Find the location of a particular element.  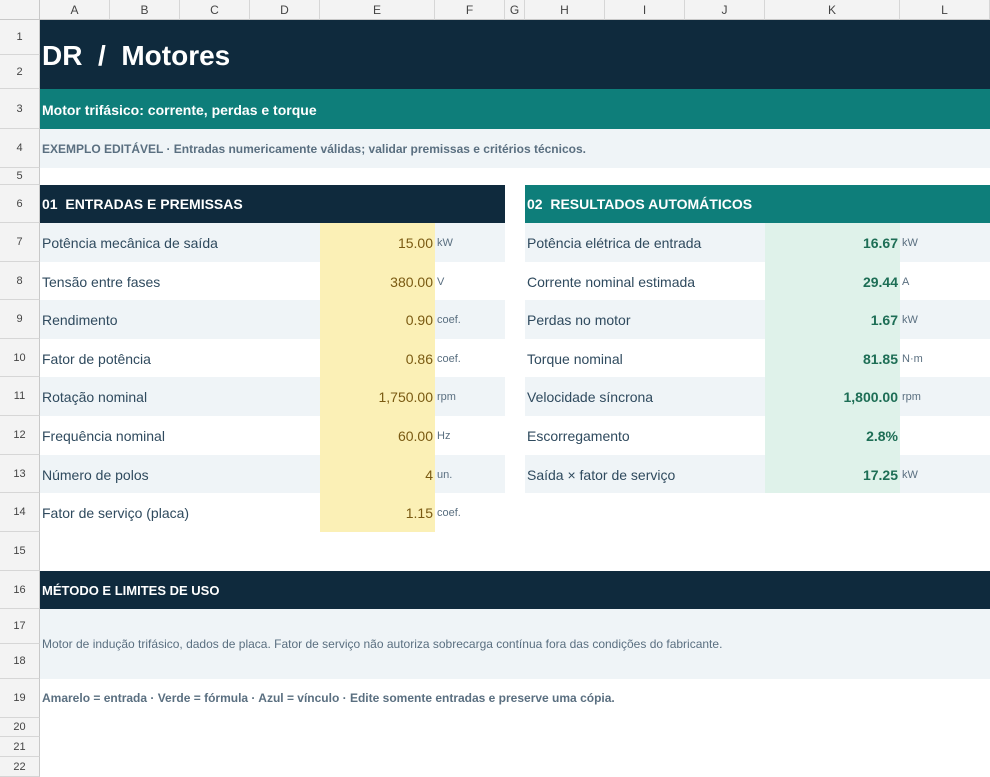

result-value: 1,800.00 is located at coordinates (833, 396).